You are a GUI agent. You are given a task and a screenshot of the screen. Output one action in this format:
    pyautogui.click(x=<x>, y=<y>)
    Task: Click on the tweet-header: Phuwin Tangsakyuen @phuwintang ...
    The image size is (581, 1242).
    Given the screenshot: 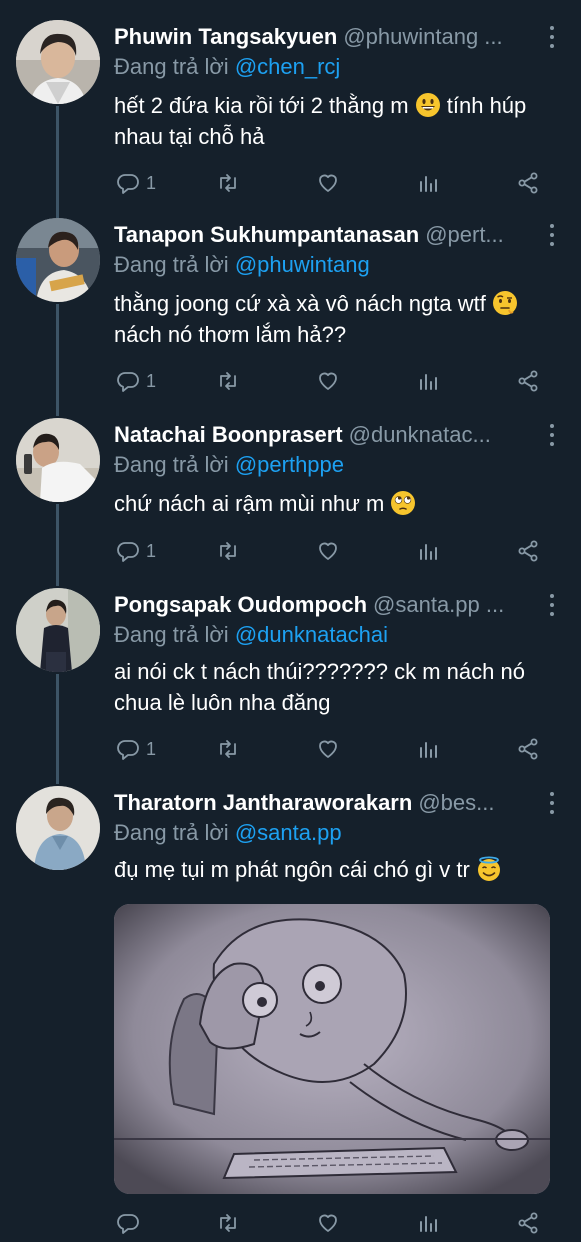 What is the action you would take?
    pyautogui.click(x=327, y=37)
    